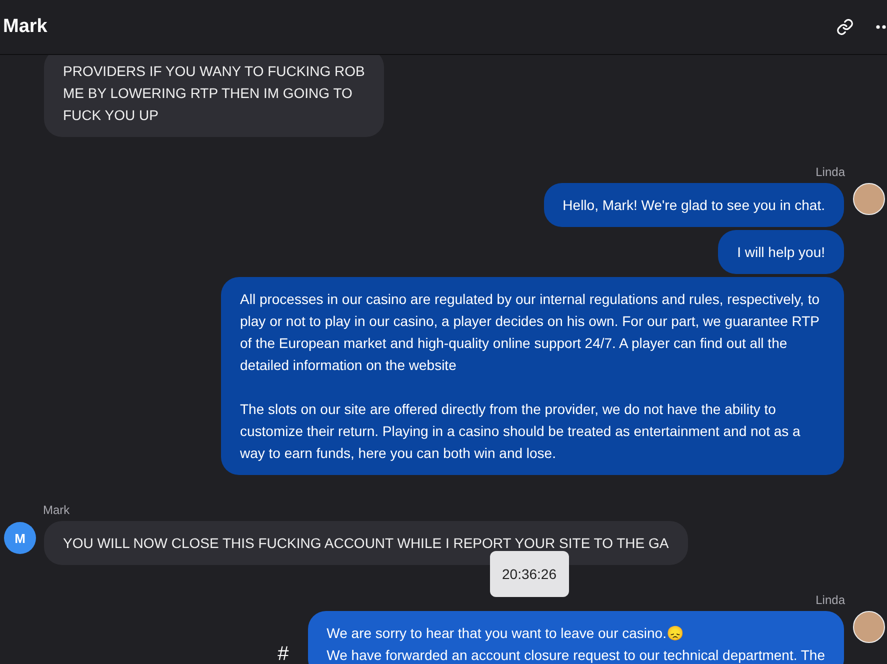  Describe the element at coordinates (694, 205) in the screenshot. I see `message-bubble: Hello, Mark! We're glad to see you in chat.` at that location.